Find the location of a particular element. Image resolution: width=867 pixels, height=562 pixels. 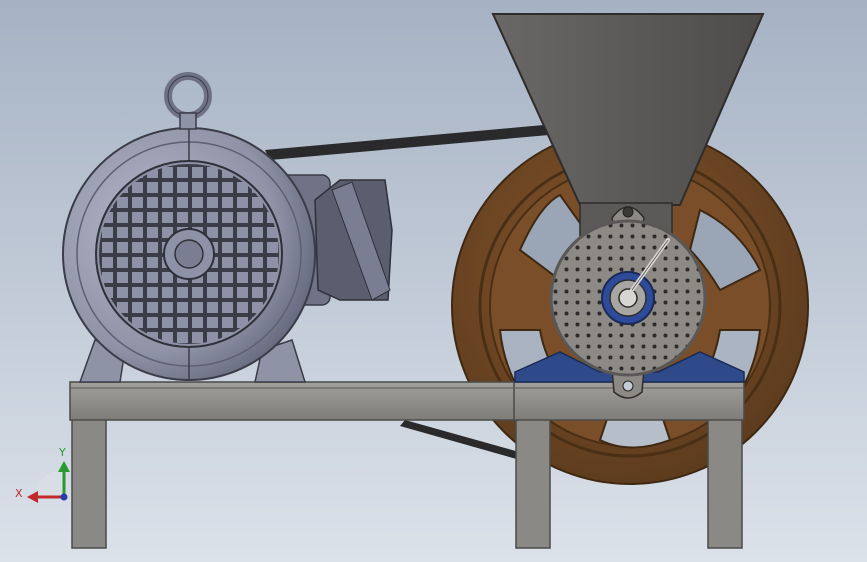

x-axis-label: X is located at coordinates (19, 493).